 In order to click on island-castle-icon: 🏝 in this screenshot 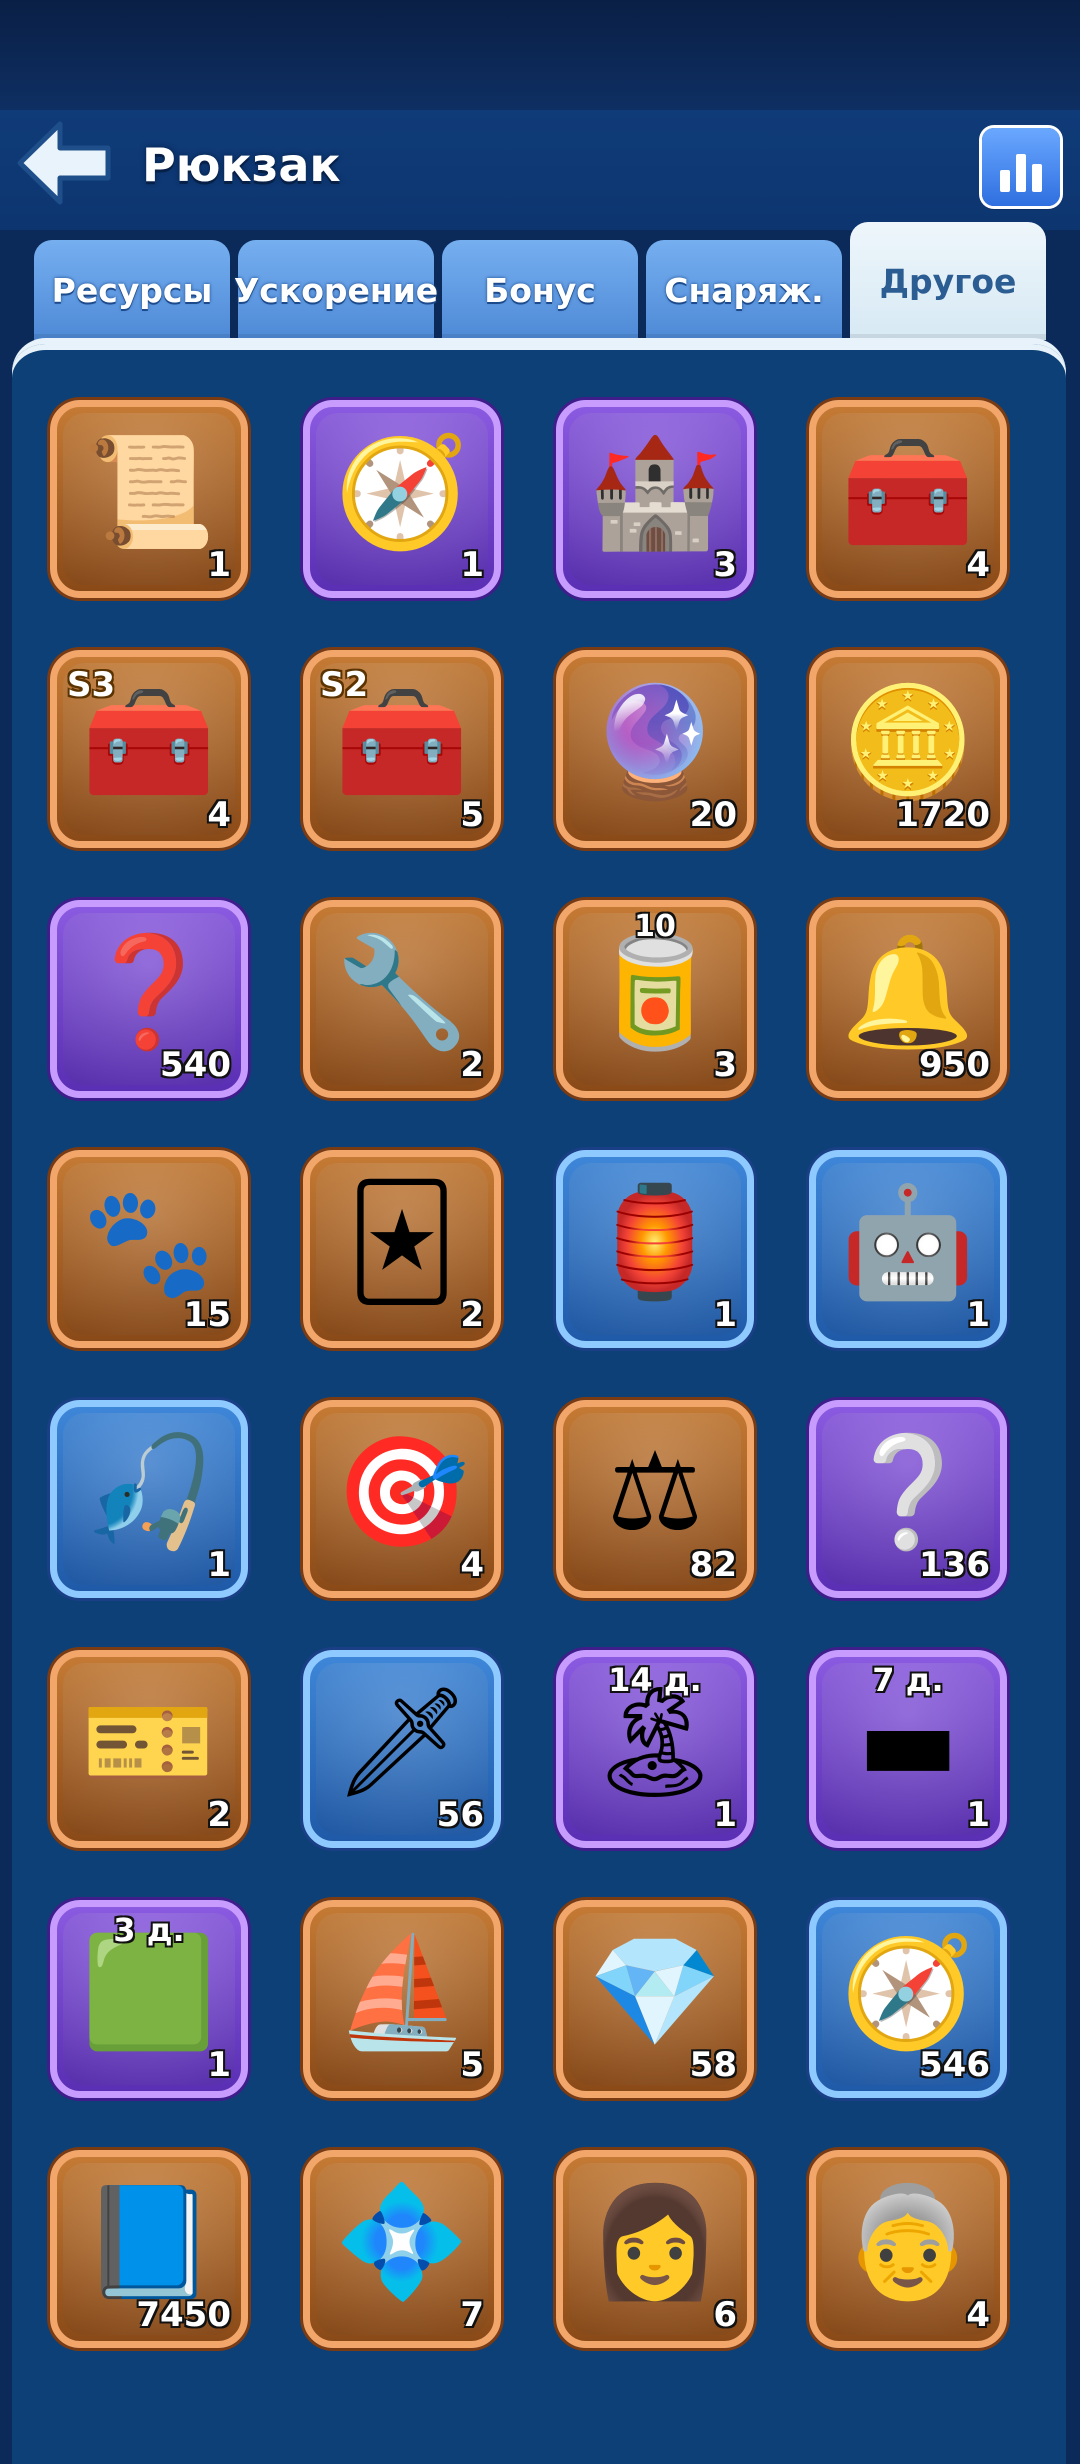, I will do `click(655, 1743)`.